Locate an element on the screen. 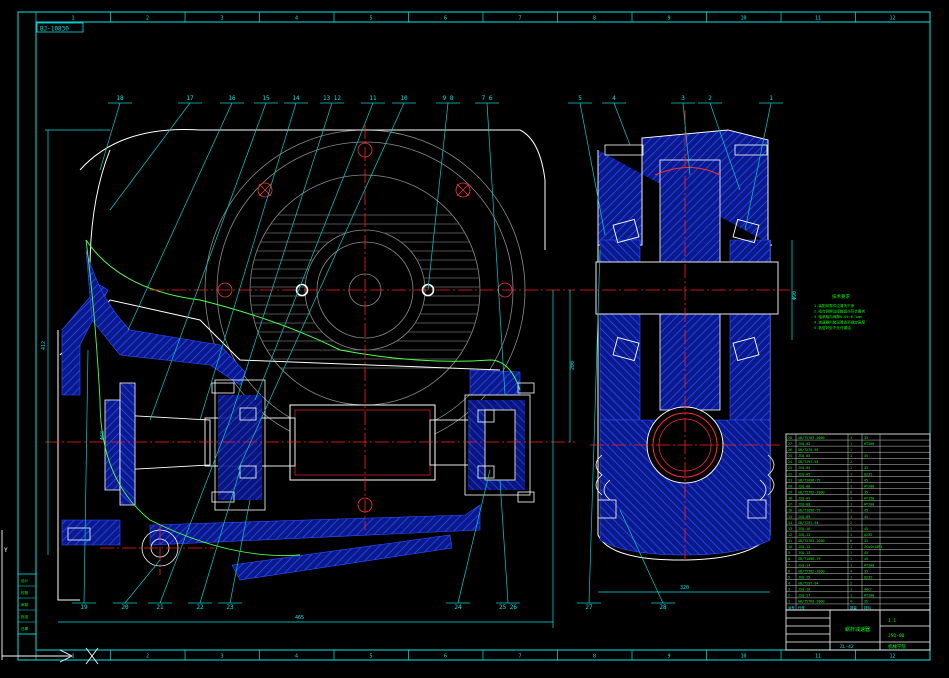 This screenshot has width=949, height=678. tech-note-line: 5.各密封处不允许漏油 is located at coordinates (832, 327).